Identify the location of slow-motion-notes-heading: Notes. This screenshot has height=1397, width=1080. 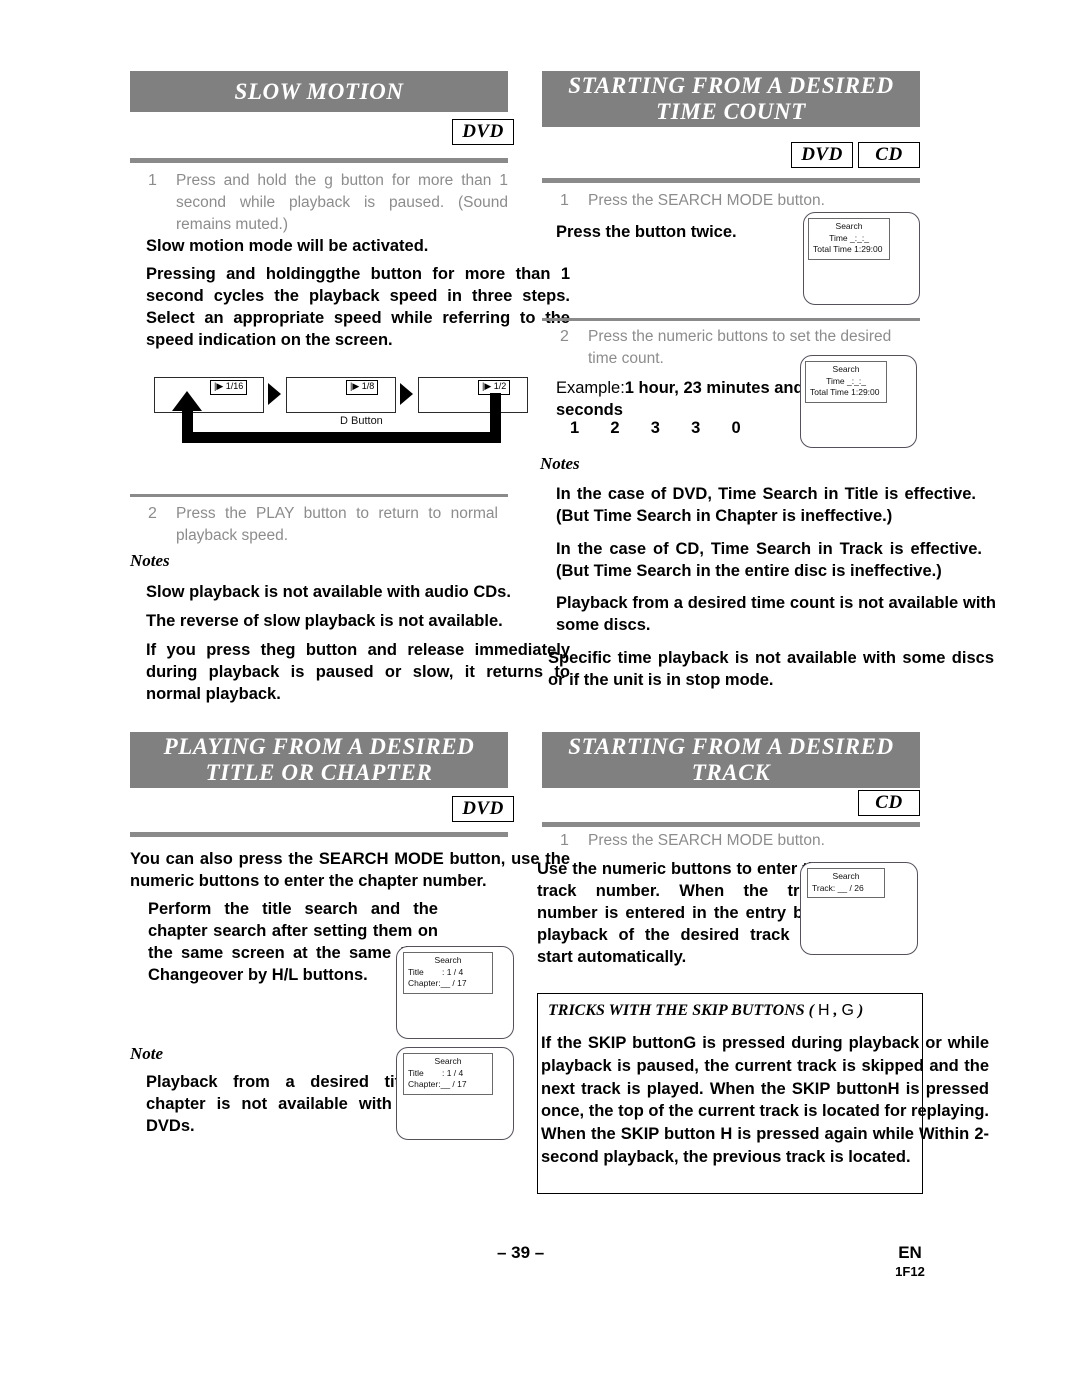
(150, 560).